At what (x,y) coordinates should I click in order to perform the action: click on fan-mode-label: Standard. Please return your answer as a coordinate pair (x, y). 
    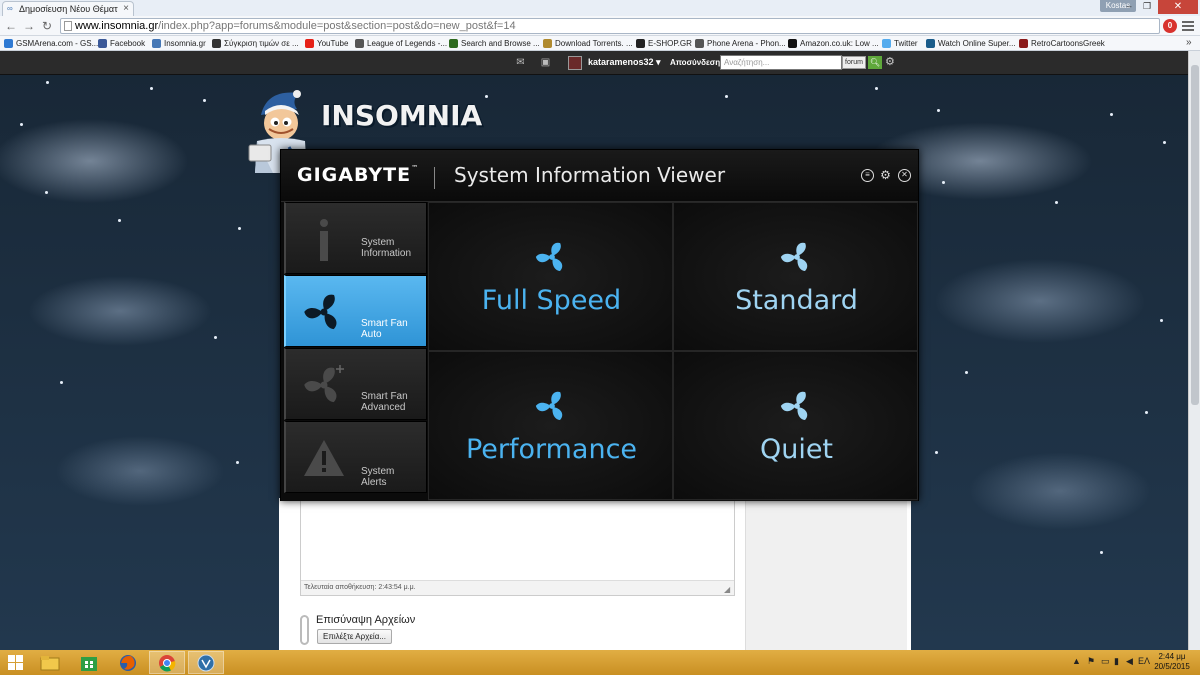
    Looking at the image, I should click on (796, 300).